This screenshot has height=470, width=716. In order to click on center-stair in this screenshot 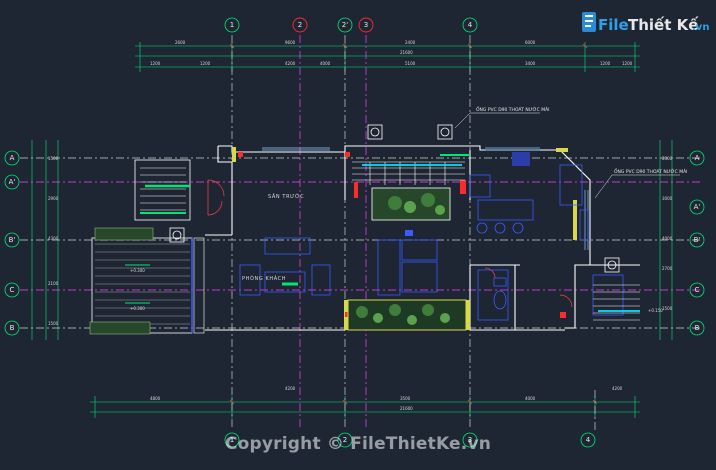, I will do `click(411, 187)`.